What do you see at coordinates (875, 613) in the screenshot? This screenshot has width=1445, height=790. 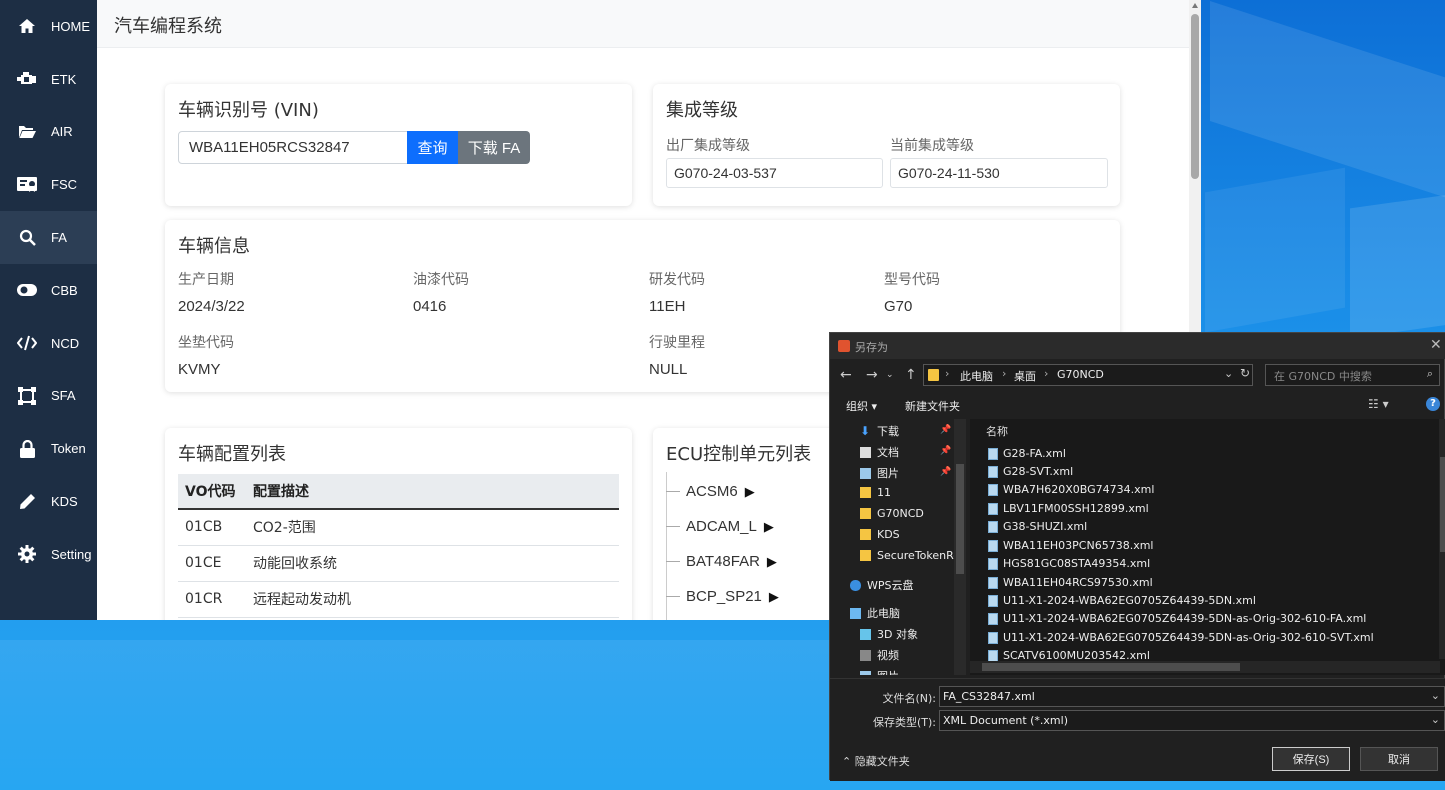 I see `nav-item-this-pc: 此电脑` at bounding box center [875, 613].